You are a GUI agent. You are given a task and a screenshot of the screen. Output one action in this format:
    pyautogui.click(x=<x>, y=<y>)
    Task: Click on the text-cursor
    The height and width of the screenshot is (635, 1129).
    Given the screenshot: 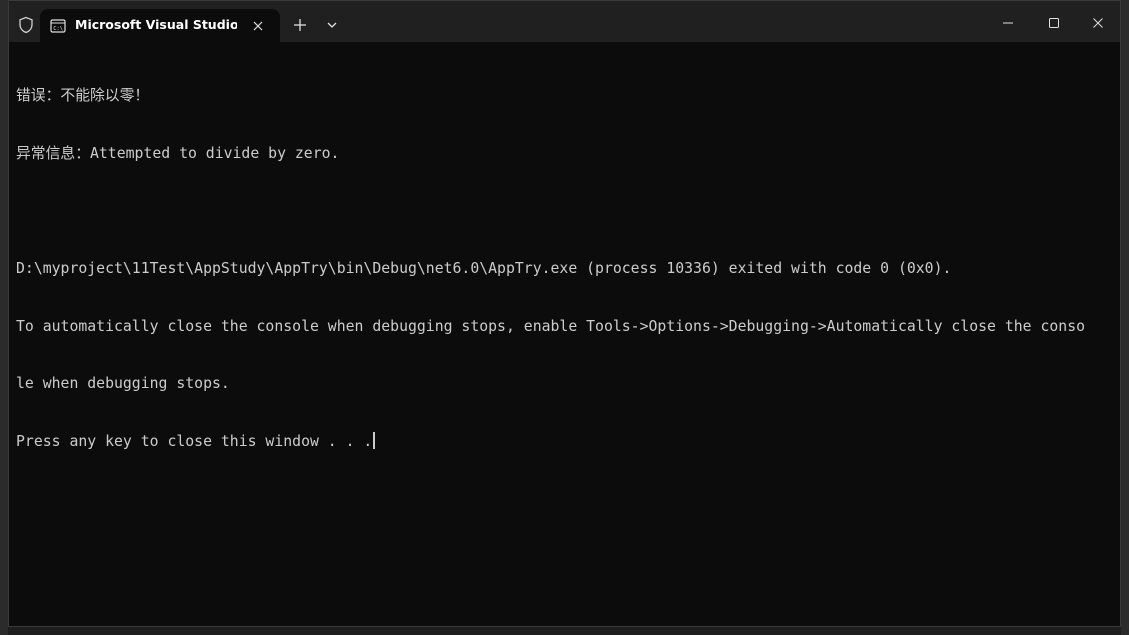 What is the action you would take?
    pyautogui.click(x=374, y=440)
    